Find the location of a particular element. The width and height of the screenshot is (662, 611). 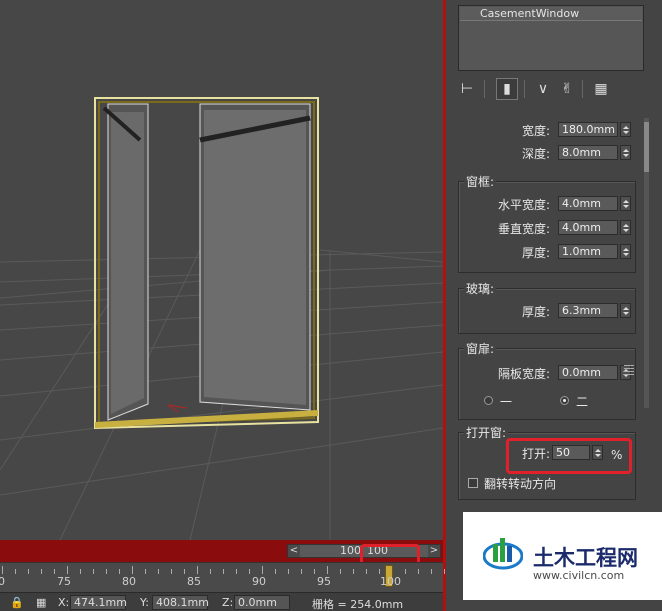

panel-width-label-row: 隔板宽度: is located at coordinates (514, 373).